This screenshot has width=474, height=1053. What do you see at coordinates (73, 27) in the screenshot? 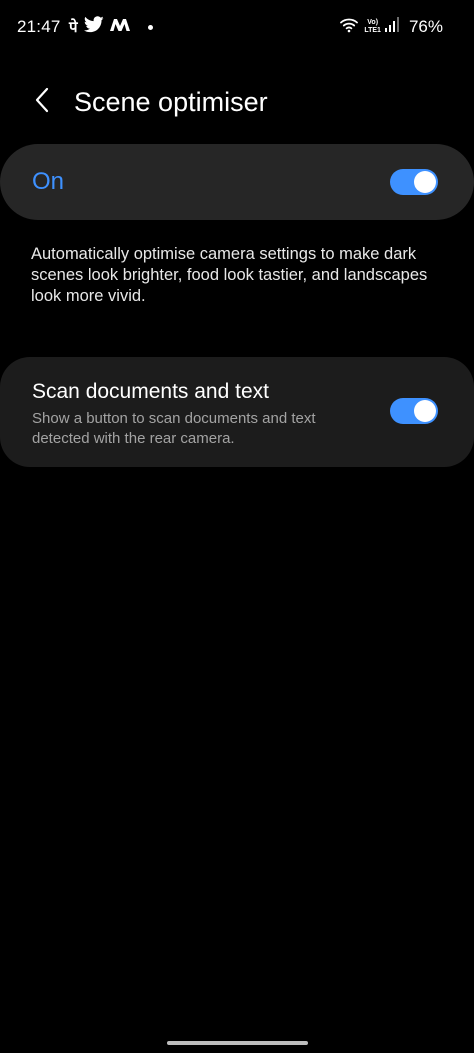
I see `phonepe-icon: पे` at bounding box center [73, 27].